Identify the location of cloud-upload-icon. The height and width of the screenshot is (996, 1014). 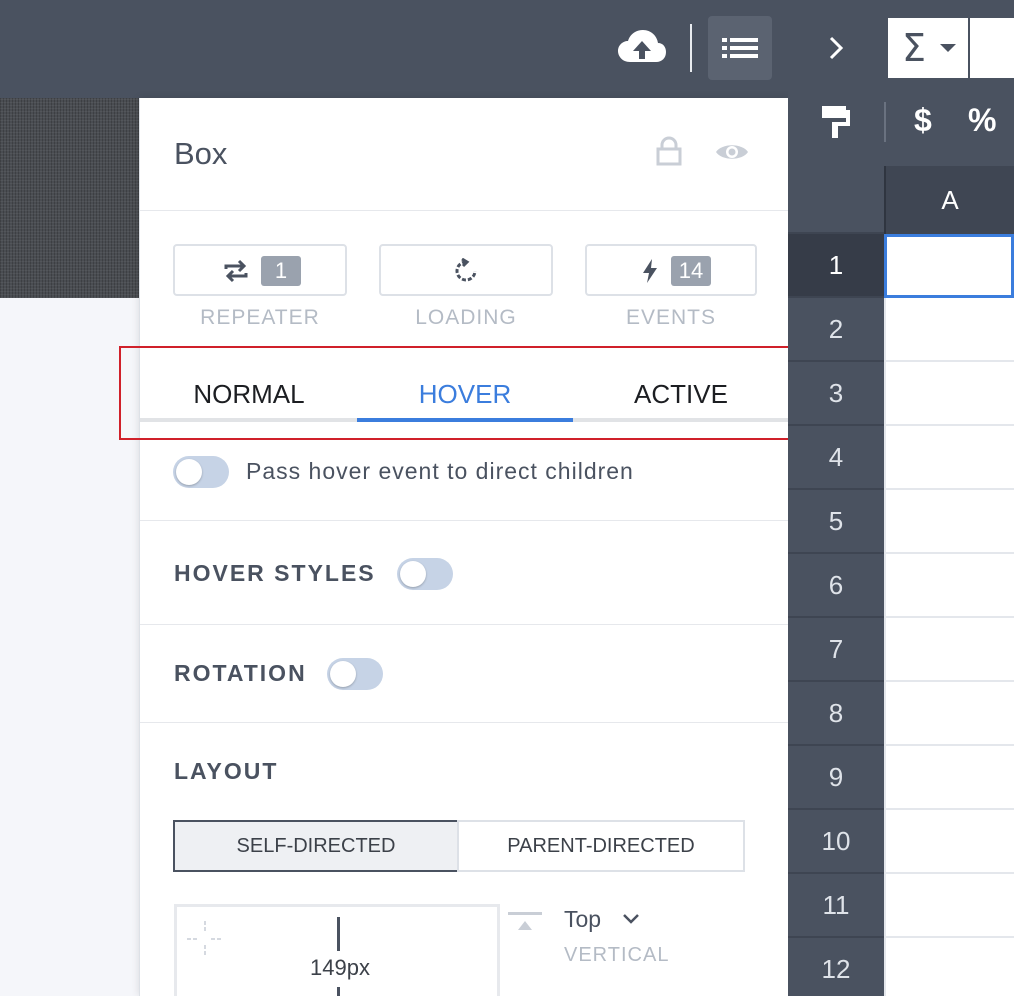
(642, 48).